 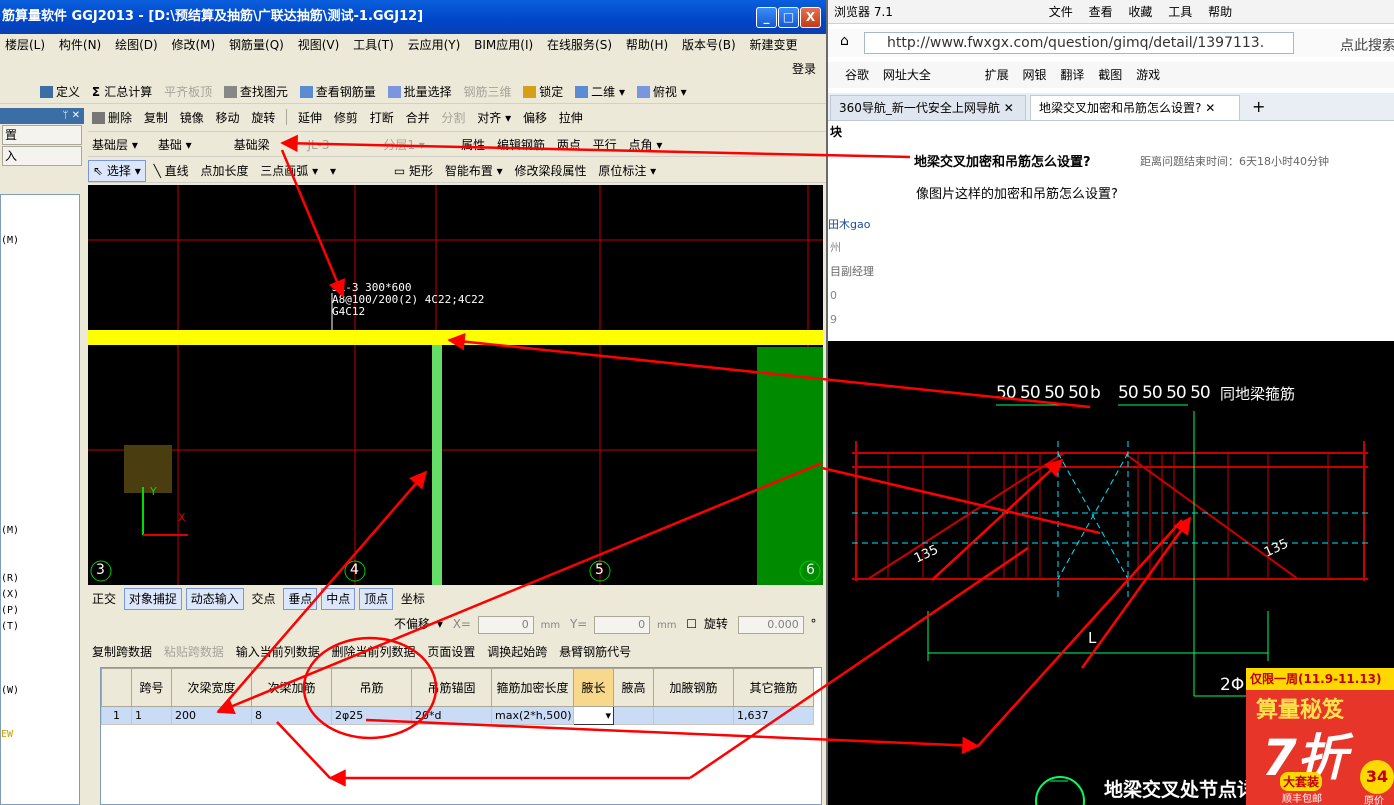 What do you see at coordinates (646, 144) in the screenshot?
I see `point-angle-button: 点角 ▾` at bounding box center [646, 144].